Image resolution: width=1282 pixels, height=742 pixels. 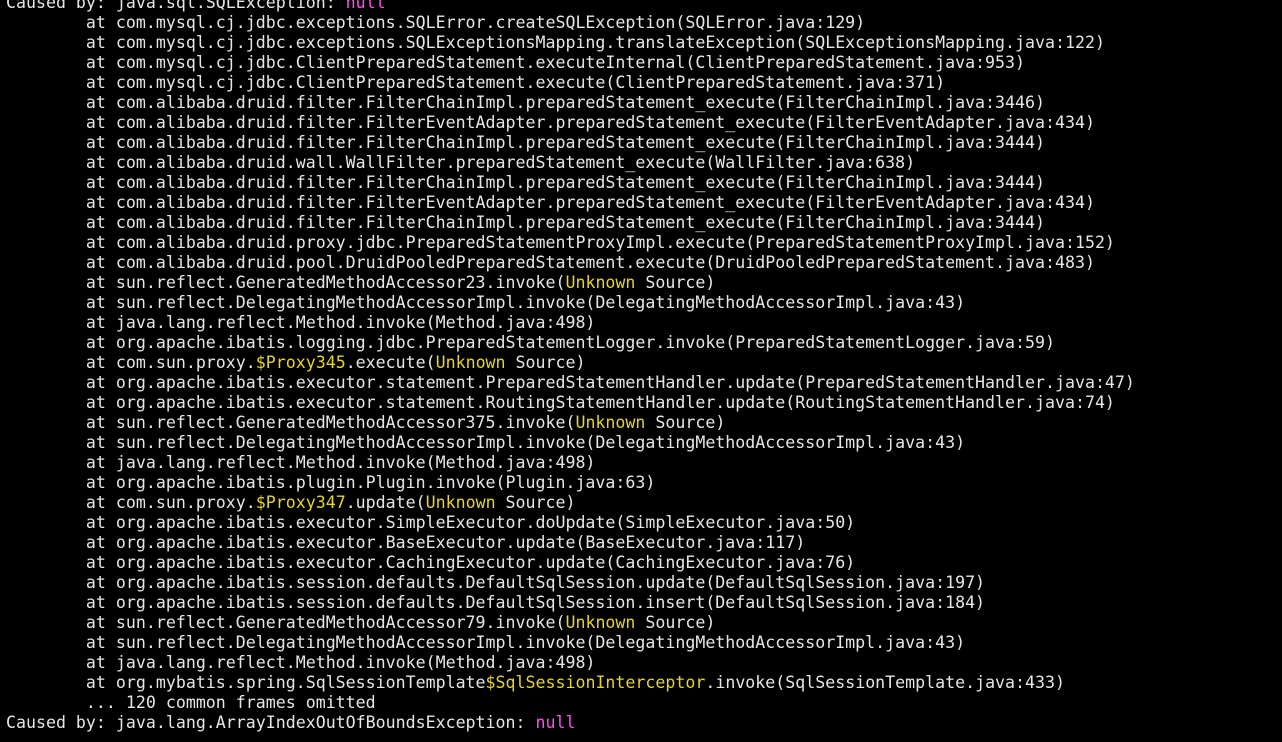 What do you see at coordinates (595, 682) in the screenshot?
I see `highlighted-token: $SqlSessionInterceptor` at bounding box center [595, 682].